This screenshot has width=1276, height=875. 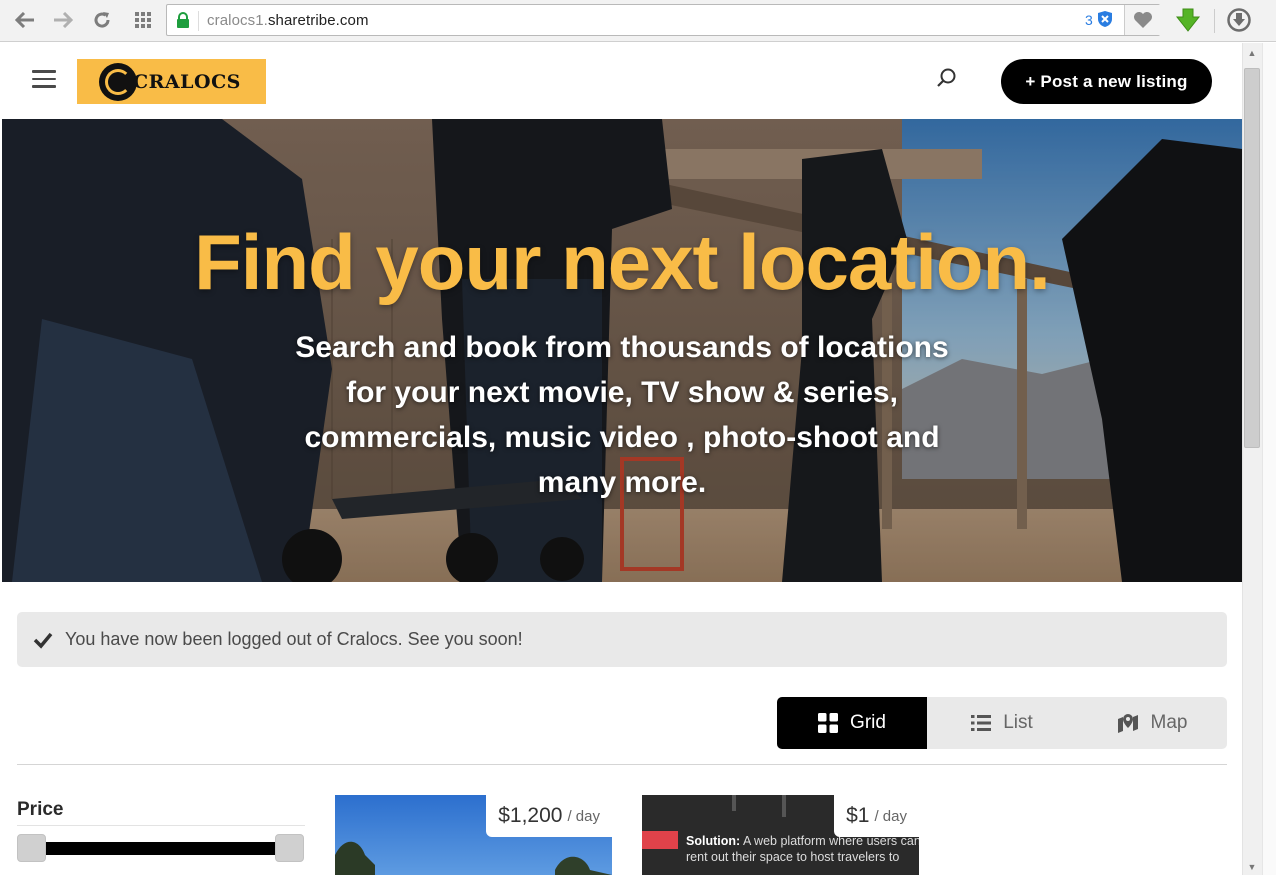 I want to click on downloads-circle-icon, so click(x=1239, y=20).